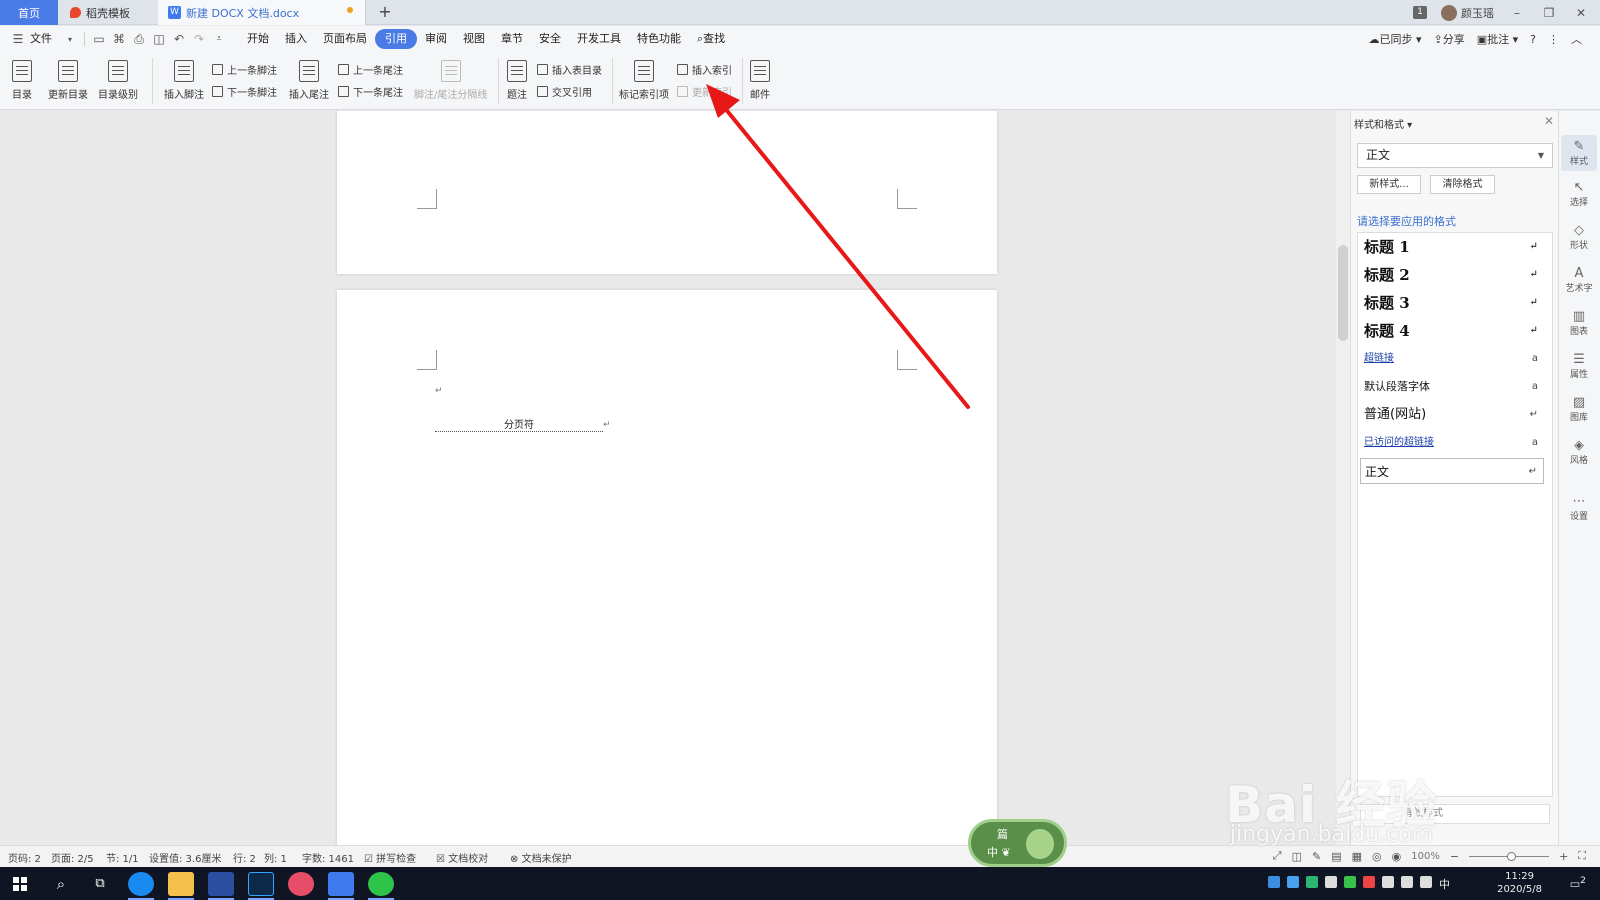 This screenshot has width=1600, height=900. I want to click on clear-format-button: 清除格式, so click(1462, 184).